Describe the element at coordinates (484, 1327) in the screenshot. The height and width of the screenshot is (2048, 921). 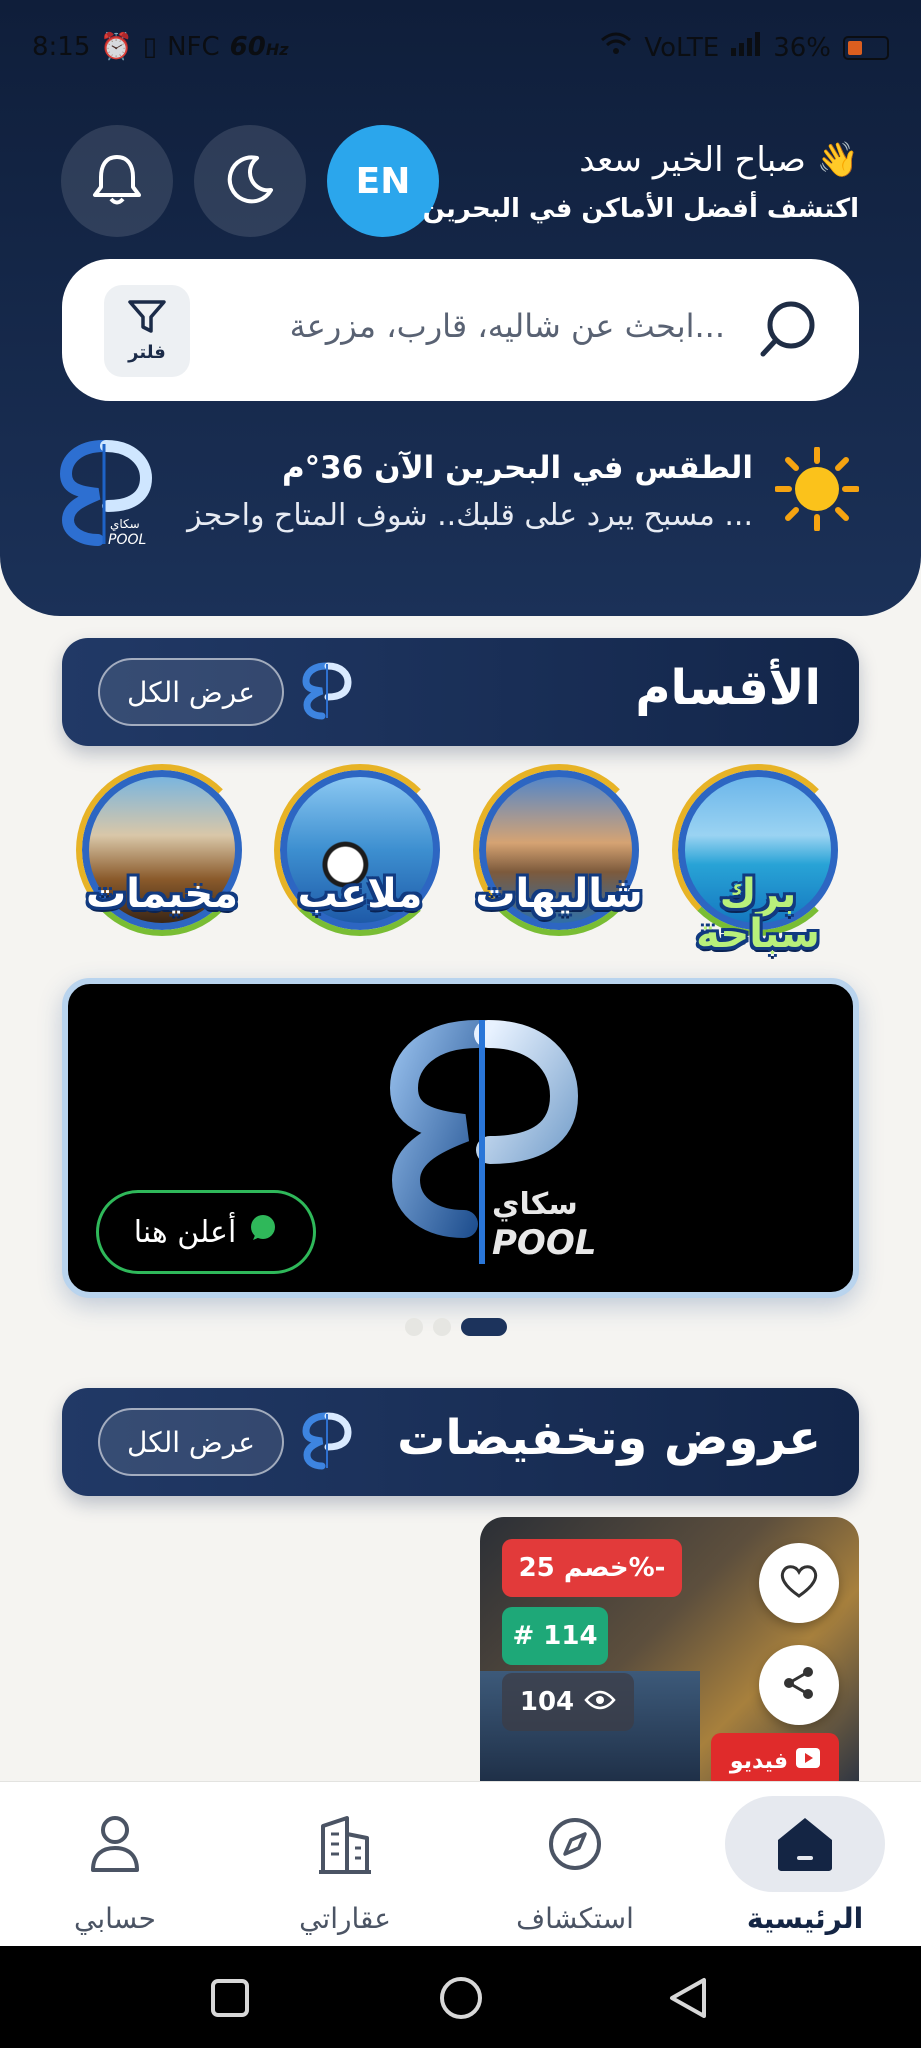
I see `carousel-dot-active` at that location.